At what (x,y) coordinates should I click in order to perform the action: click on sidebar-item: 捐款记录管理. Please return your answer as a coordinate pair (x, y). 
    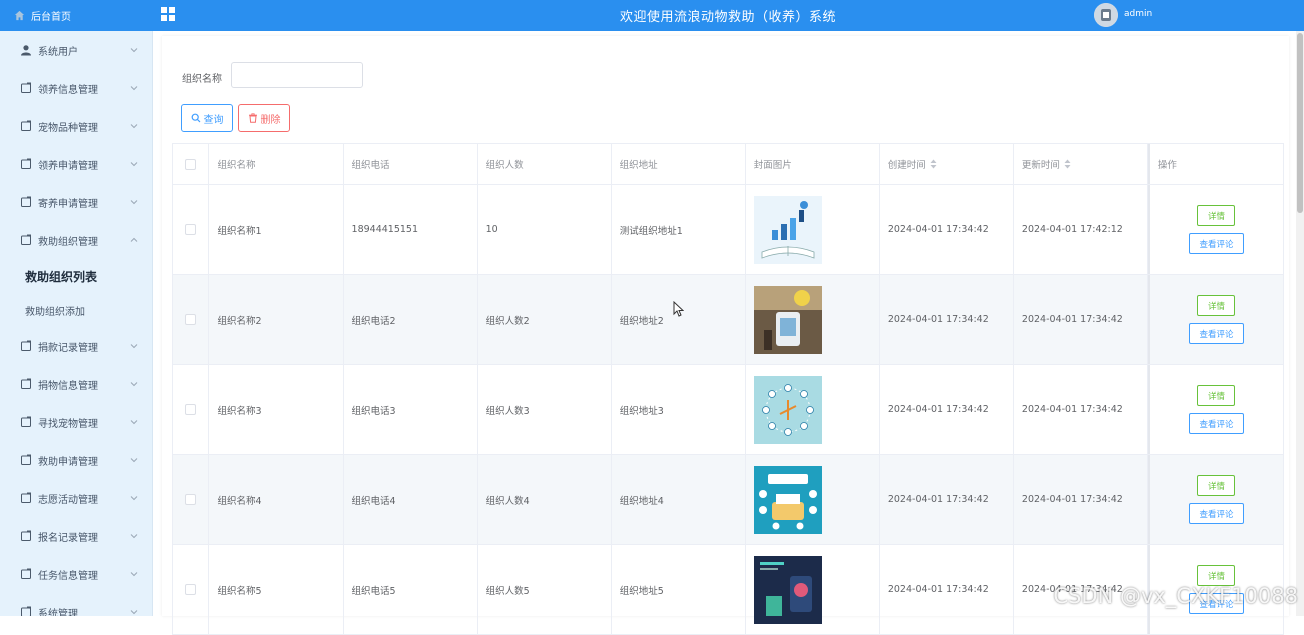
    Looking at the image, I should click on (76, 346).